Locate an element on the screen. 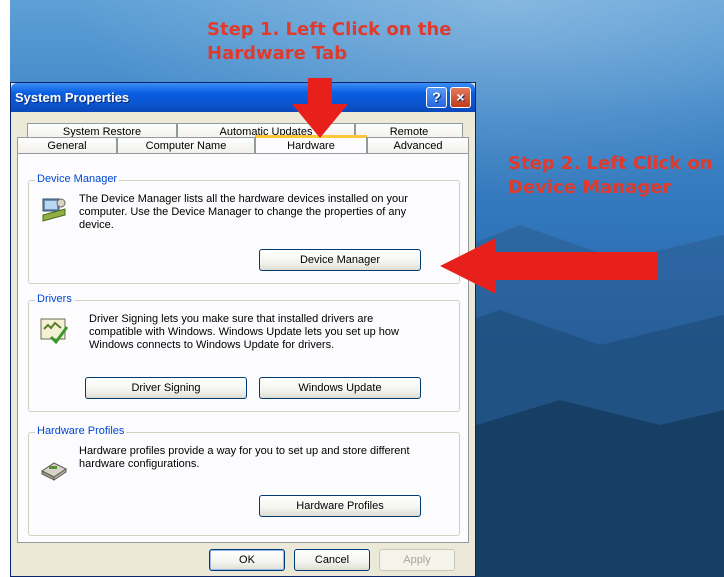 The width and height of the screenshot is (724, 577). close-button: × is located at coordinates (460, 97).